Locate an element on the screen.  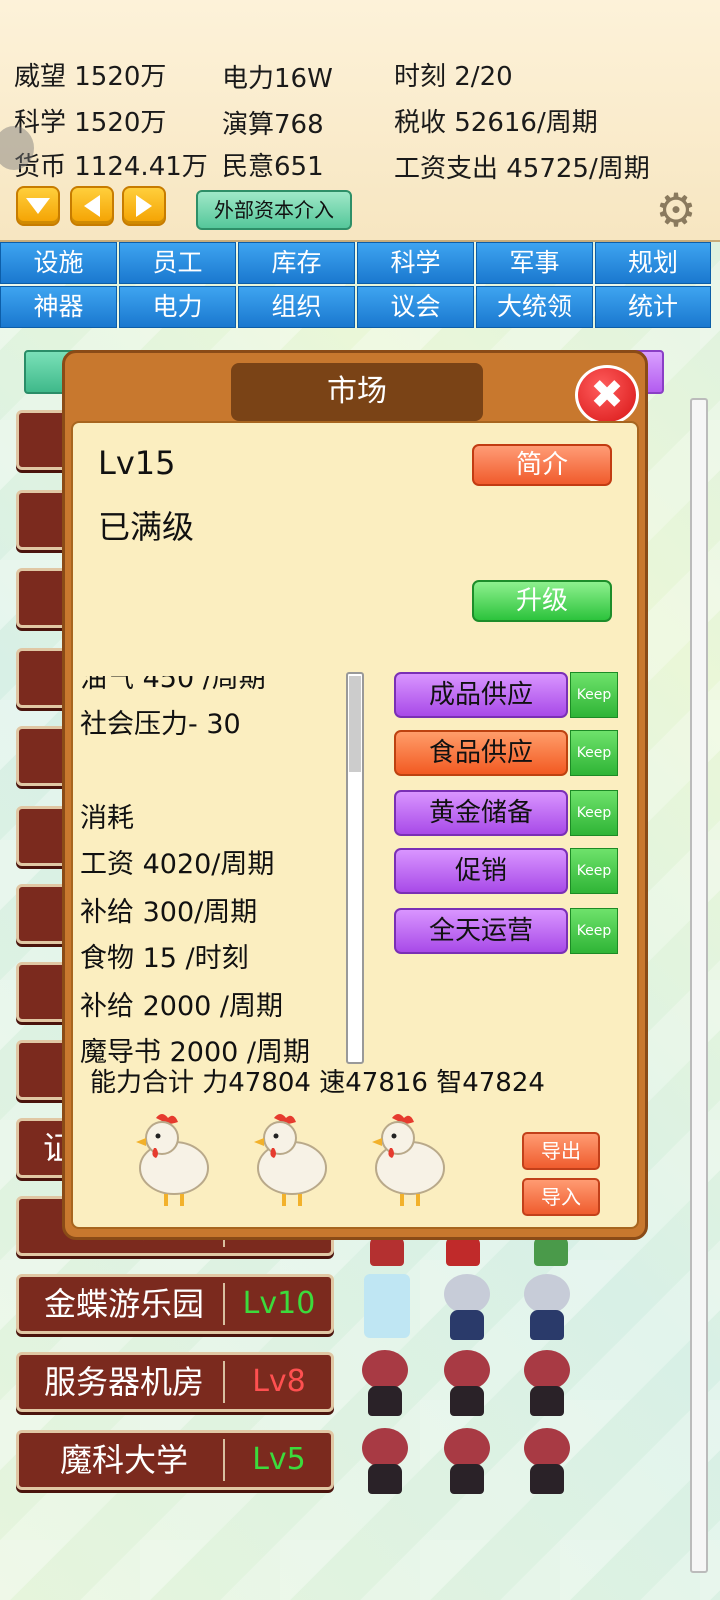
policy-button: 成品供应 is located at coordinates (481, 695).